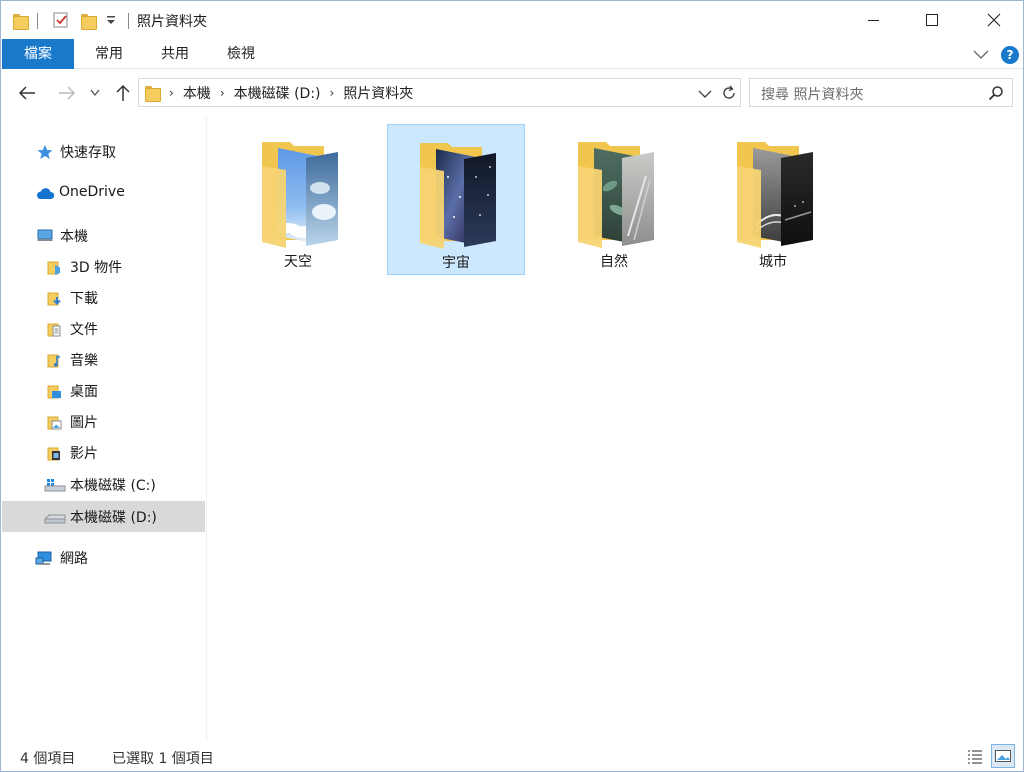 The height and width of the screenshot is (772, 1024). I want to click on expand-ribbon-chevron-icon, so click(981, 56).